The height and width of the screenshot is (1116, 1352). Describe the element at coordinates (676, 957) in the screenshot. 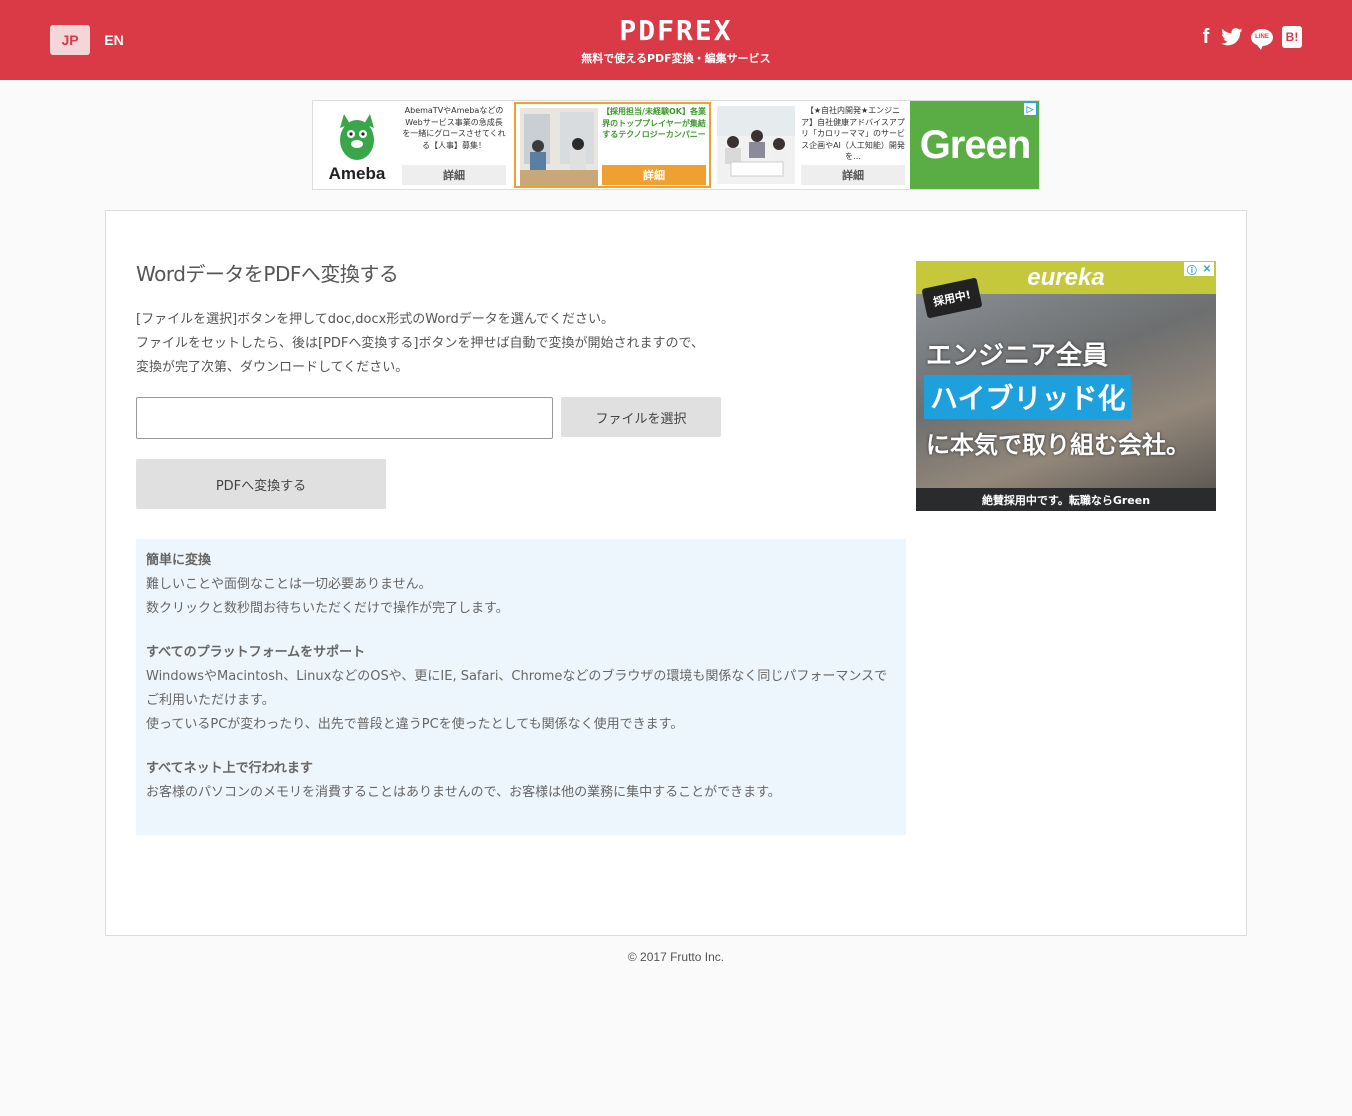

I see `copyright: © 2017 Frutto Inc.` at that location.